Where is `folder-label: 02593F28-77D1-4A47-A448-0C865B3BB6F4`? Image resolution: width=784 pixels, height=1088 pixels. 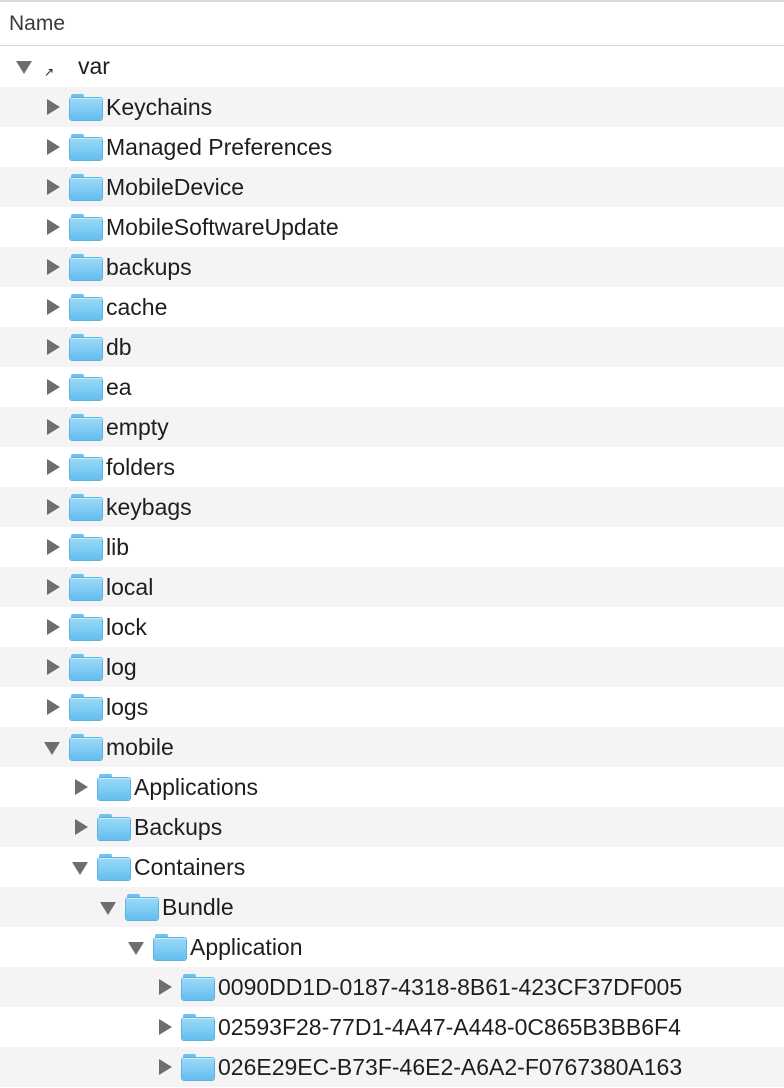 folder-label: 02593F28-77D1-4A47-A448-0C865B3BB6F4 is located at coordinates (449, 1026).